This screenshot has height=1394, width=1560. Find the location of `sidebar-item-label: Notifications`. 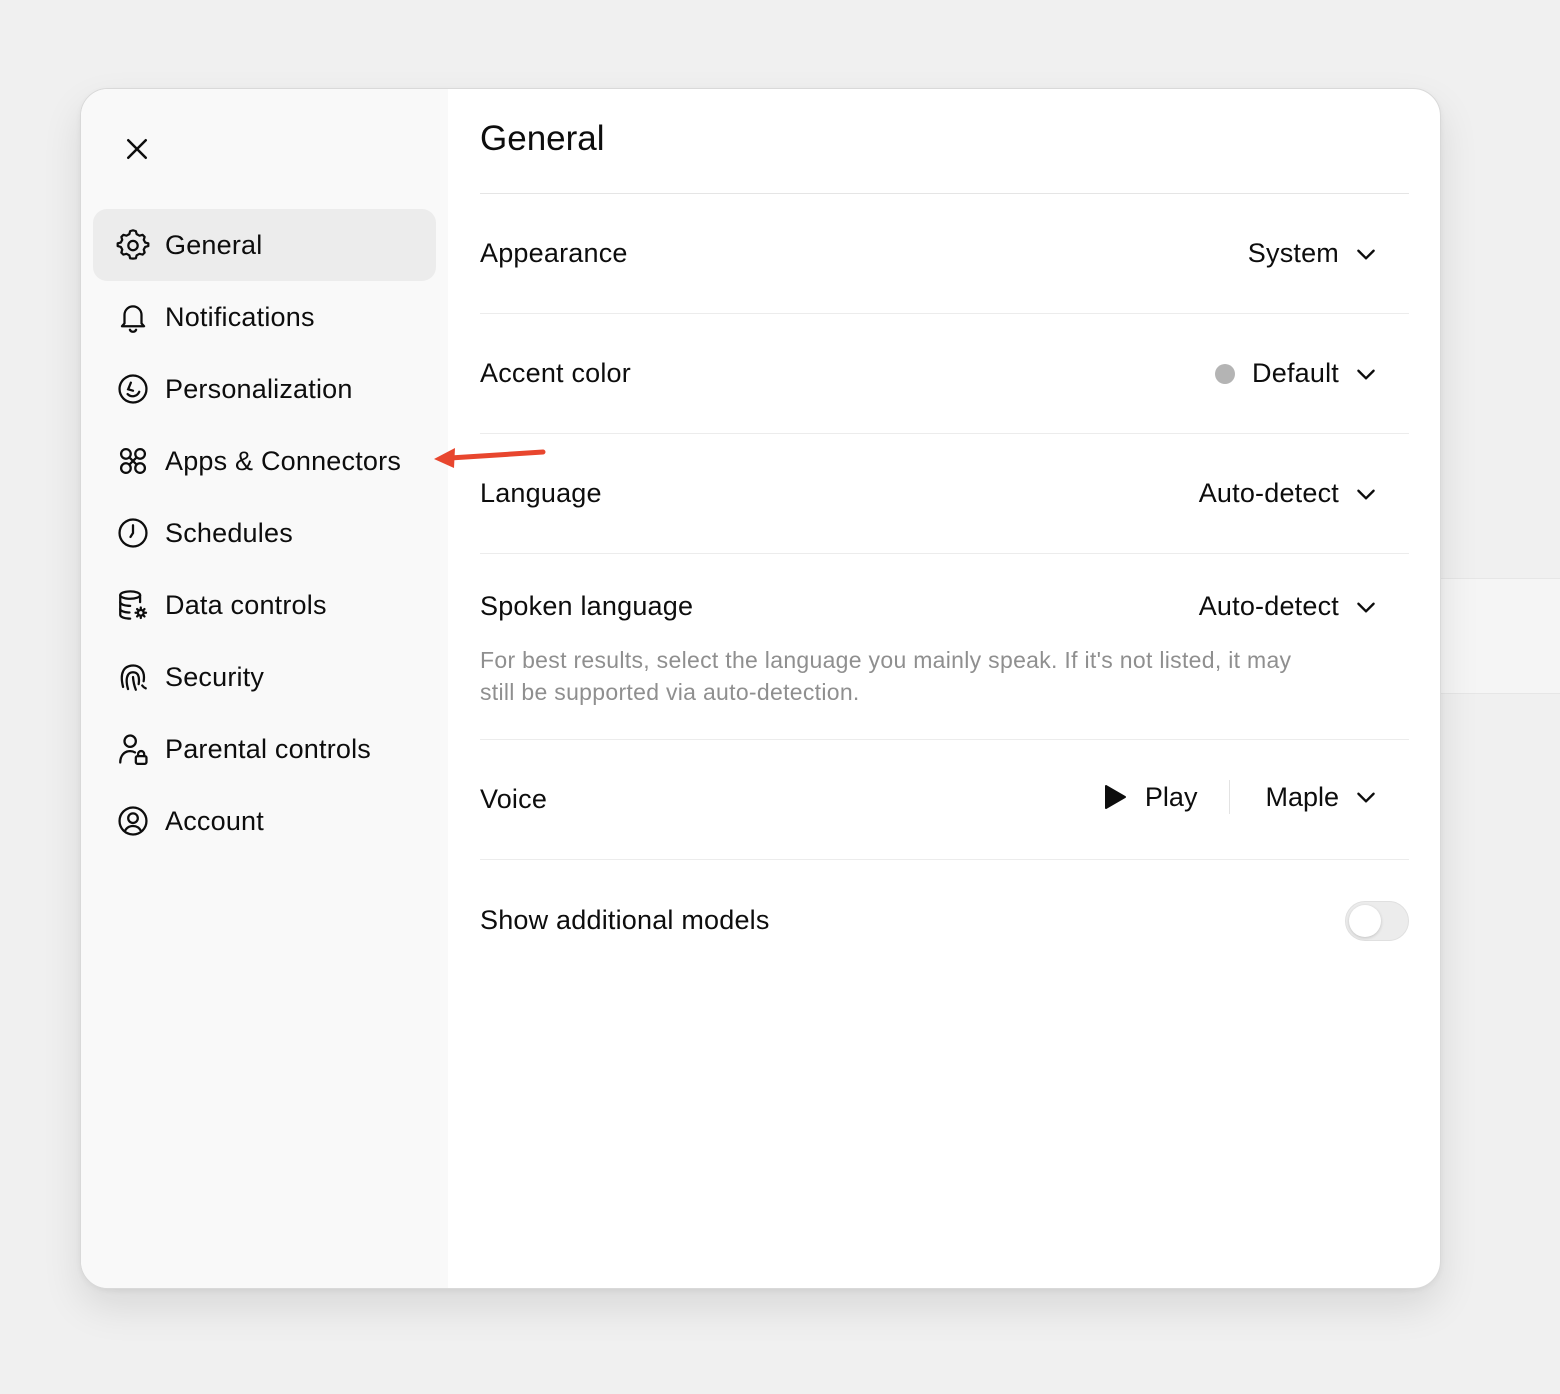

sidebar-item-label: Notifications is located at coordinates (240, 316).